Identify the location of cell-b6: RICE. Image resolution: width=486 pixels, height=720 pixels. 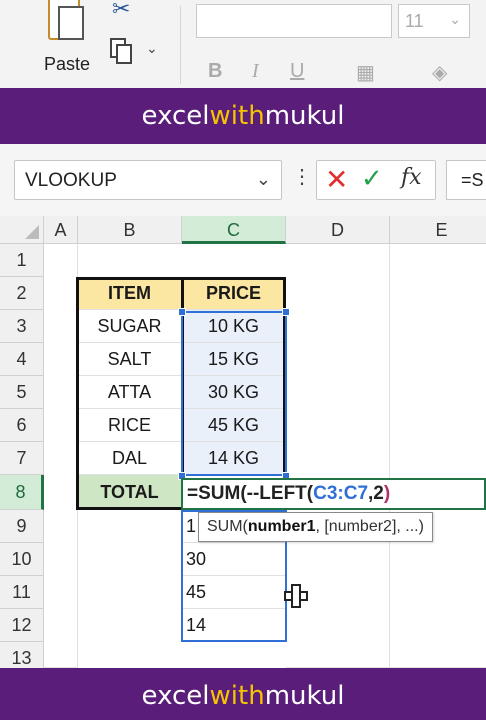
(130, 425).